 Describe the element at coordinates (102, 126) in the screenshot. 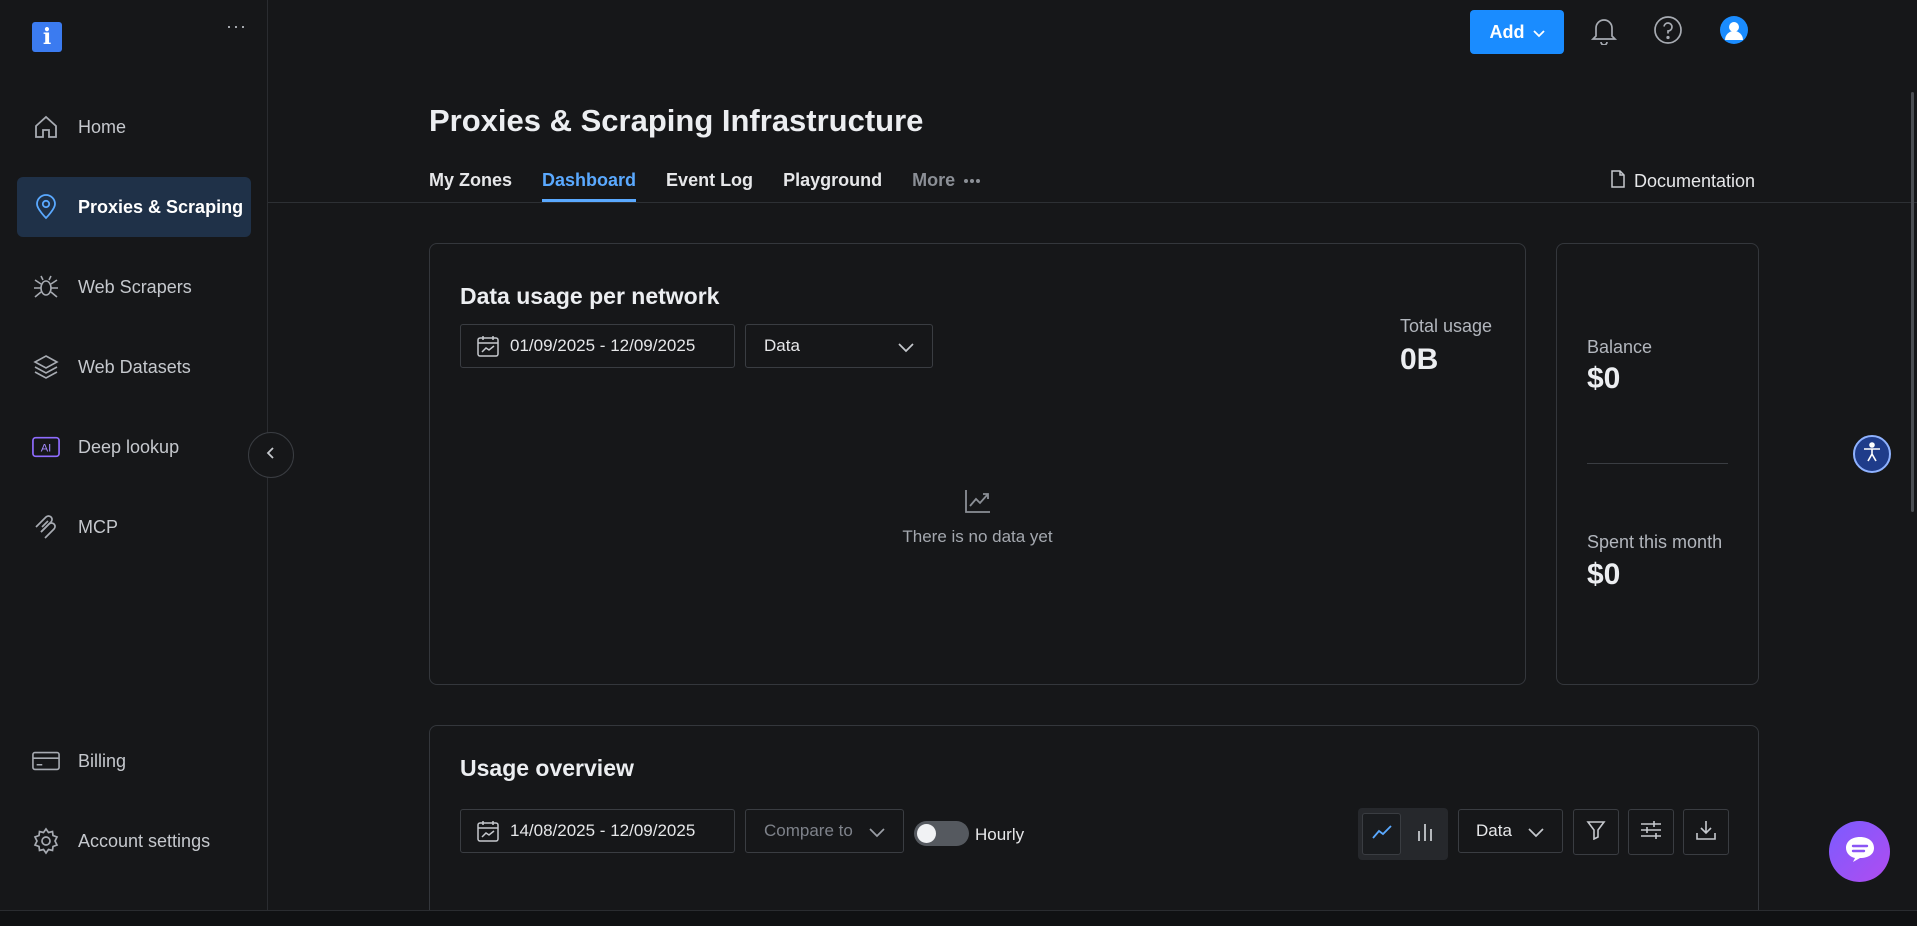

I see `sidebar-item-label: Home` at that location.